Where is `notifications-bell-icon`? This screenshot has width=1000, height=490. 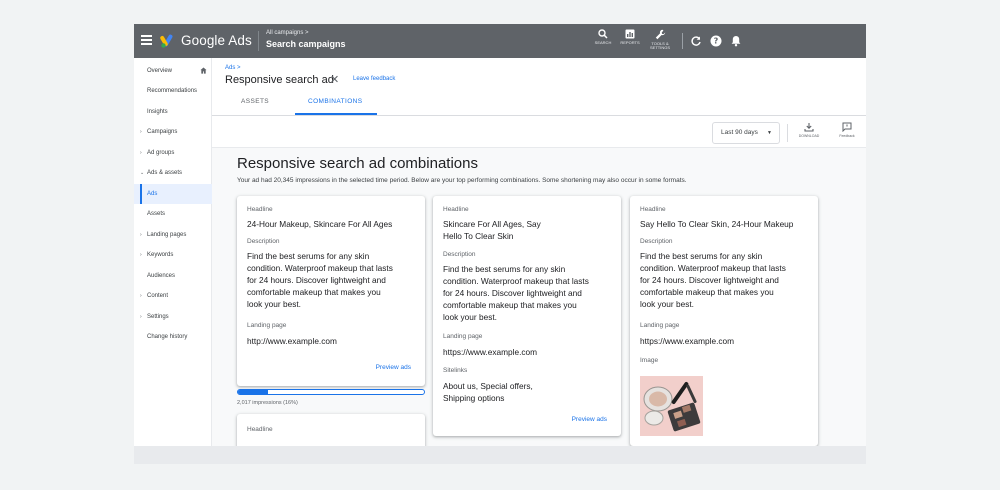
notifications-bell-icon is located at coordinates (736, 41).